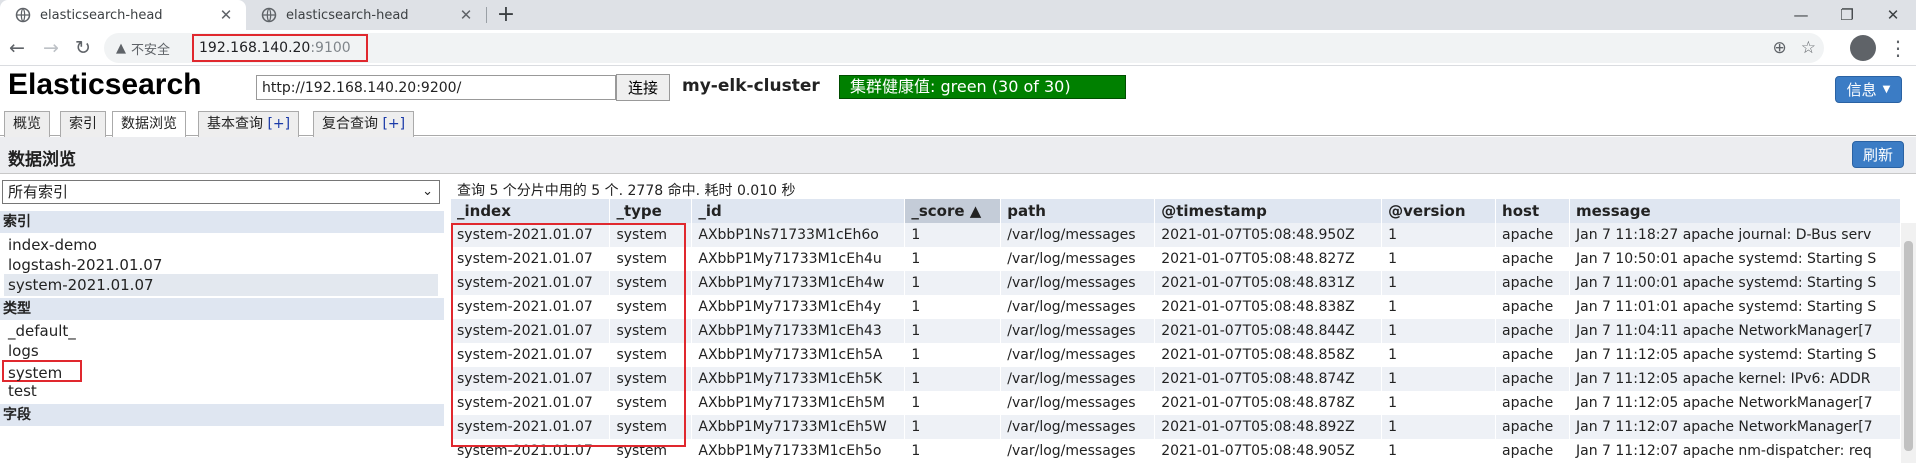 This screenshot has height=463, width=1916. Describe the element at coordinates (83, 48) in the screenshot. I see `reload-icon: ↻` at that location.